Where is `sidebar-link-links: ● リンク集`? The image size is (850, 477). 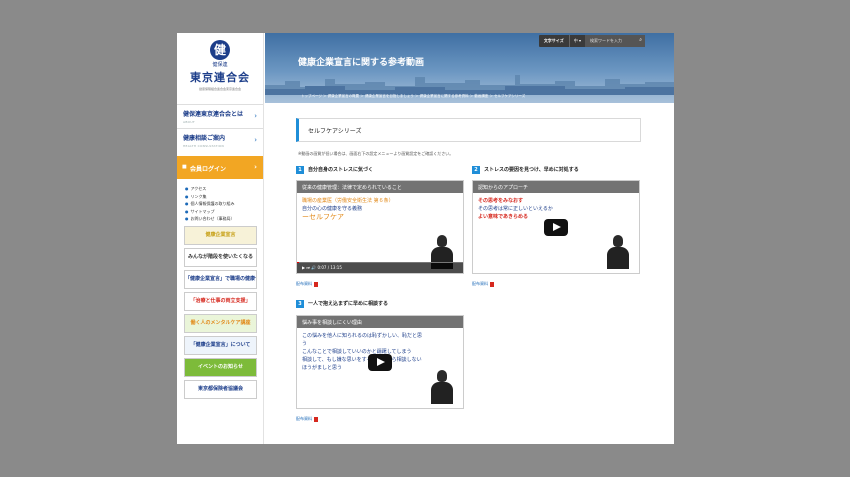 sidebar-link-links: ● リンク集 is located at coordinates (224, 197).